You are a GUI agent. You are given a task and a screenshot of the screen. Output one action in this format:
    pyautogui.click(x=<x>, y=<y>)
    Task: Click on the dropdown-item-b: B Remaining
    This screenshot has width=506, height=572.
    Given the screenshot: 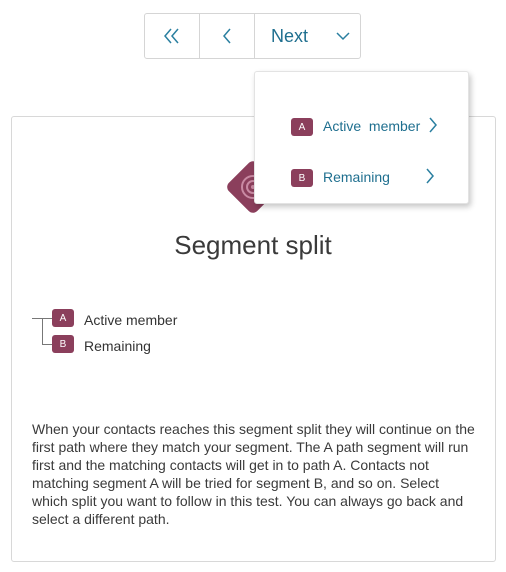 What is the action you would take?
    pyautogui.click(x=361, y=178)
    